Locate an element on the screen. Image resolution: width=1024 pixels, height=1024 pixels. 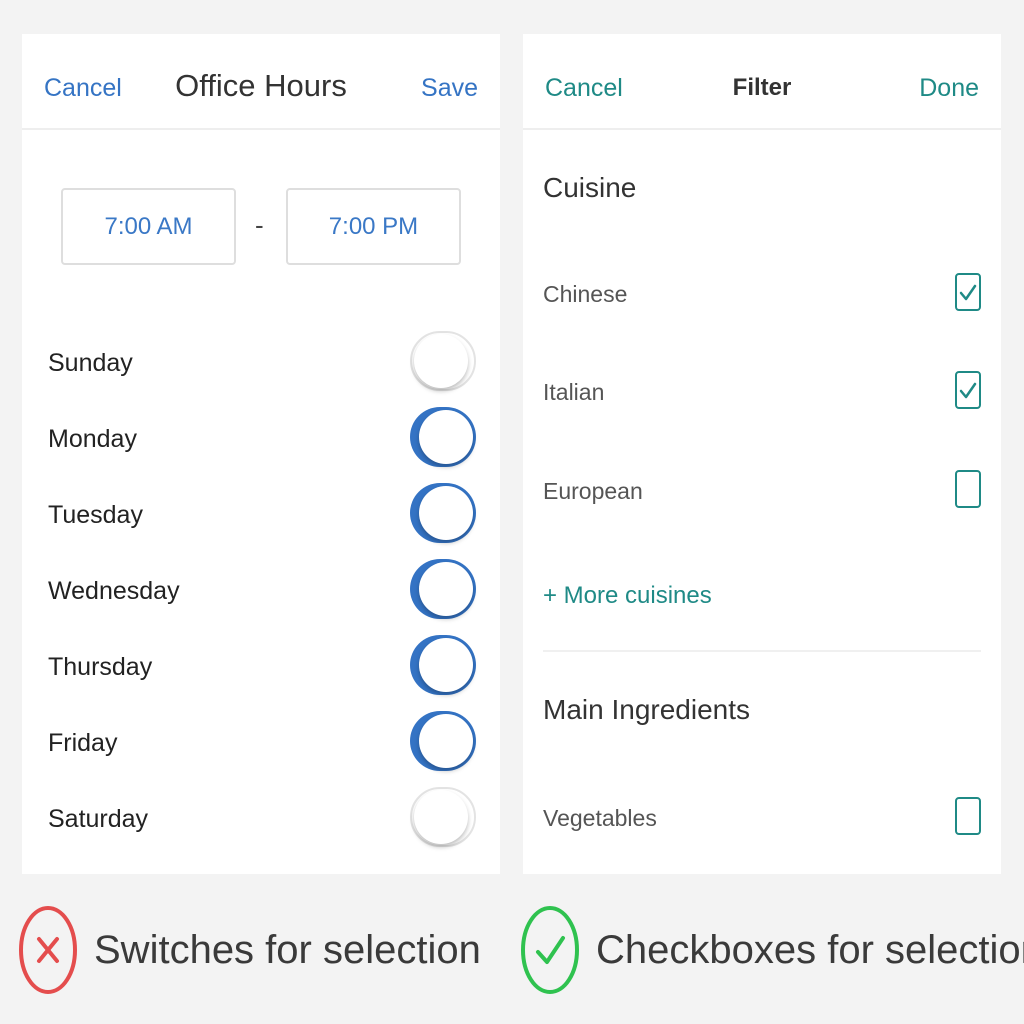
cuisine-heading: Cuisine is located at coordinates (590, 187).